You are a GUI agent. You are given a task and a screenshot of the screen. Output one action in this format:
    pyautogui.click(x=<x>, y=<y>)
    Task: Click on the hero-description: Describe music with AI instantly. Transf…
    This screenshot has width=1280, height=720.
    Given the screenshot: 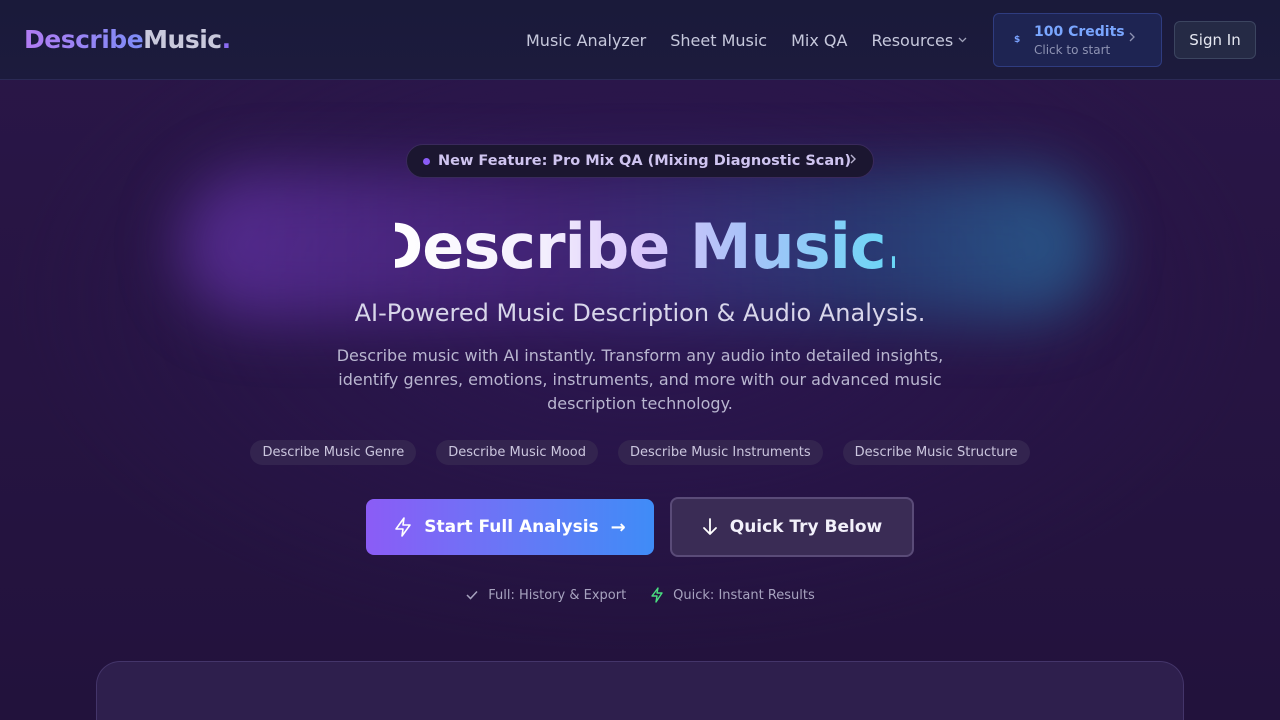 What is the action you would take?
    pyautogui.click(x=640, y=379)
    